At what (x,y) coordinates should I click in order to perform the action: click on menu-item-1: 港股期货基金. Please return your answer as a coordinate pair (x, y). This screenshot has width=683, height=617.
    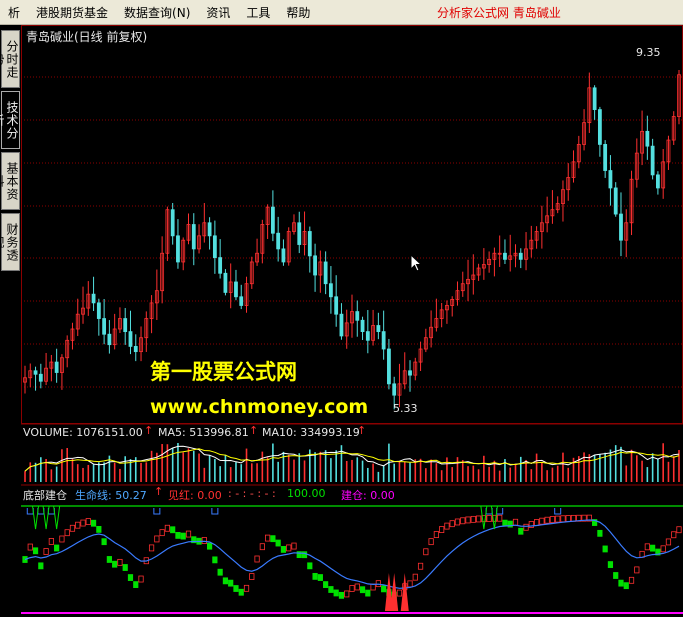
    Looking at the image, I should click on (72, 12).